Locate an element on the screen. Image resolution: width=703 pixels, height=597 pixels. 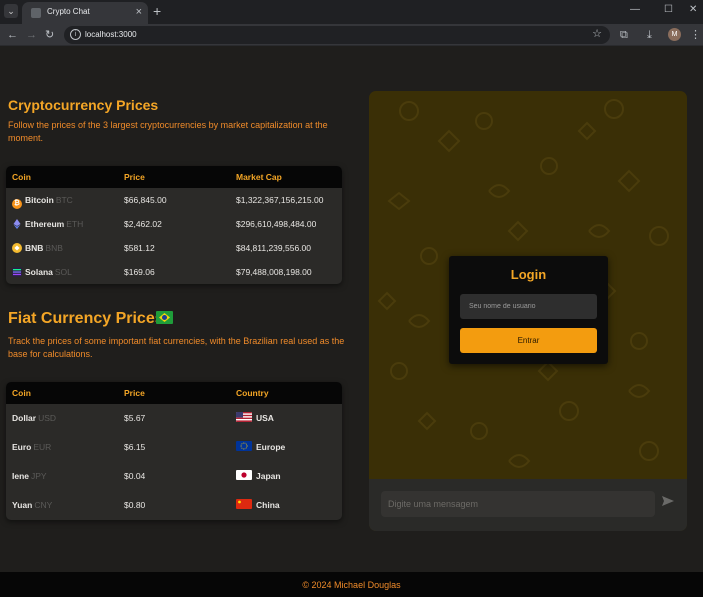
coin-name: BNB is located at coordinates (34, 248).